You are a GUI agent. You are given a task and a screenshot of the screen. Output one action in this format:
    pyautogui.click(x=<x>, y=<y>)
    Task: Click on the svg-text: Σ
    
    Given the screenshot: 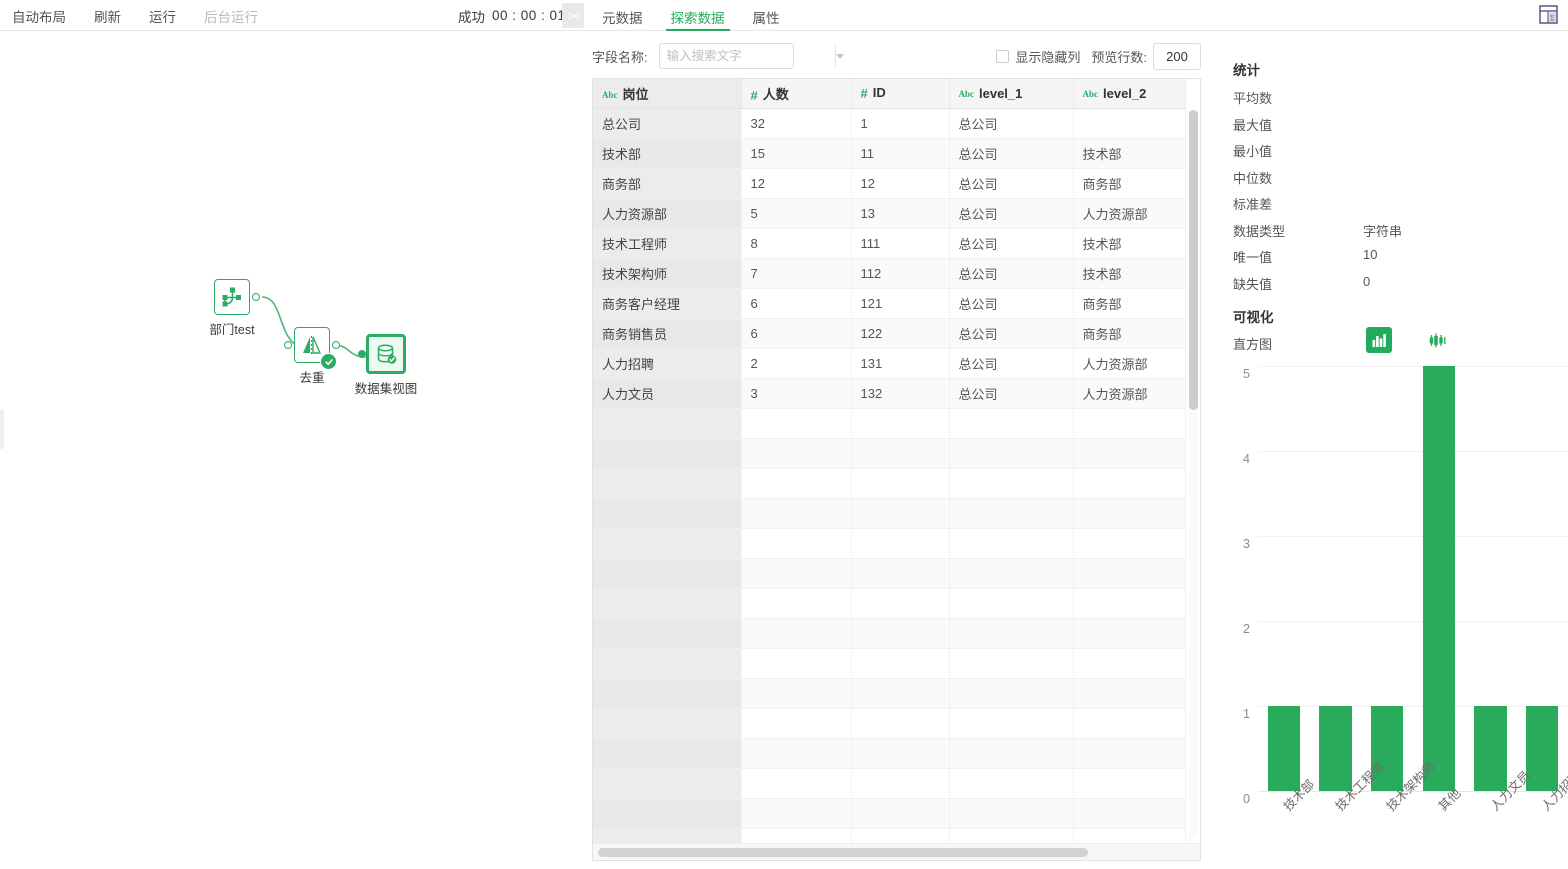 What is the action you would take?
    pyautogui.click(x=1552, y=18)
    